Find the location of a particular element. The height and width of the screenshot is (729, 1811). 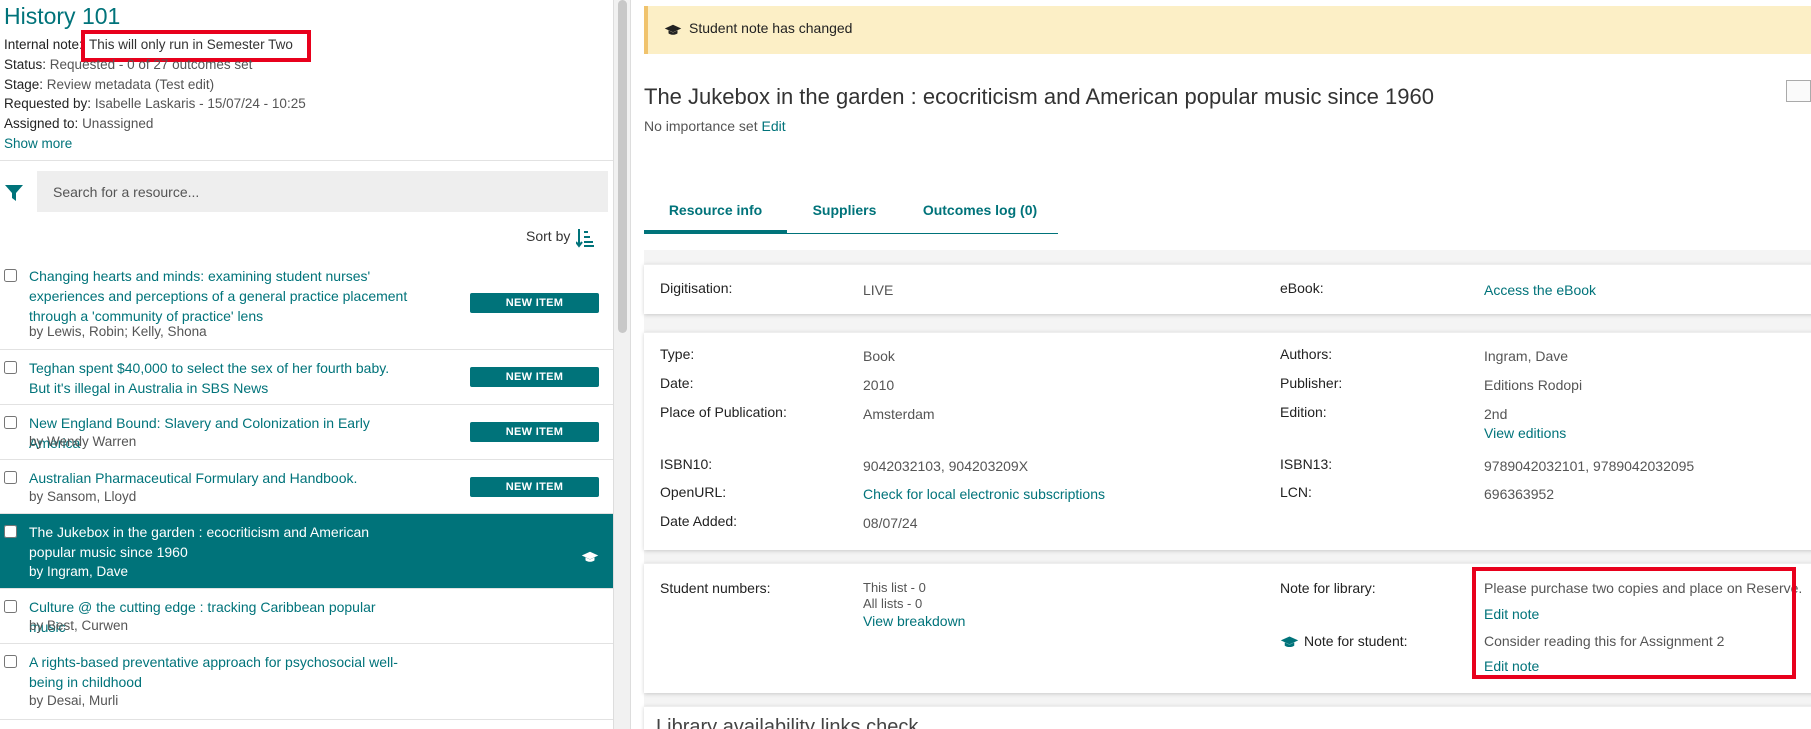

tab-outcomes-log: Outcomes log (0) is located at coordinates (980, 216).